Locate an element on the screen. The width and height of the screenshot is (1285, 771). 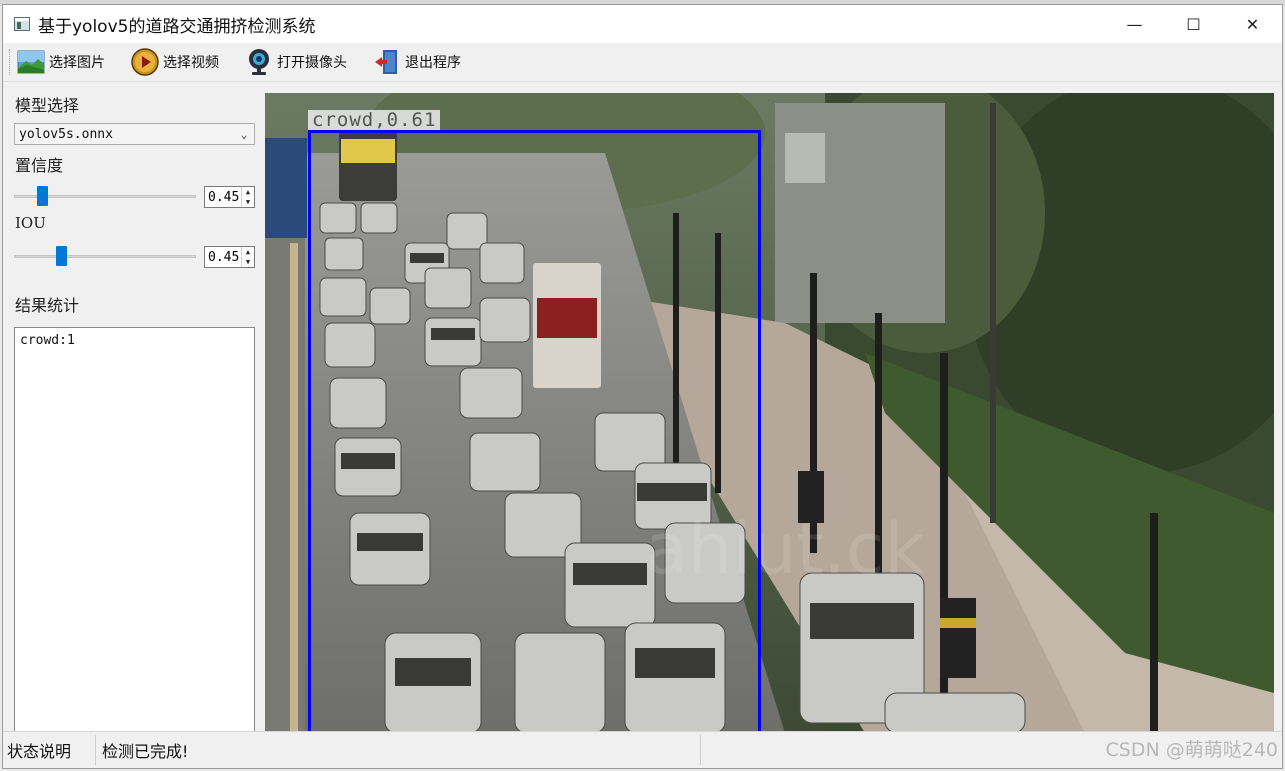
iou-slider-track is located at coordinates (105, 256).